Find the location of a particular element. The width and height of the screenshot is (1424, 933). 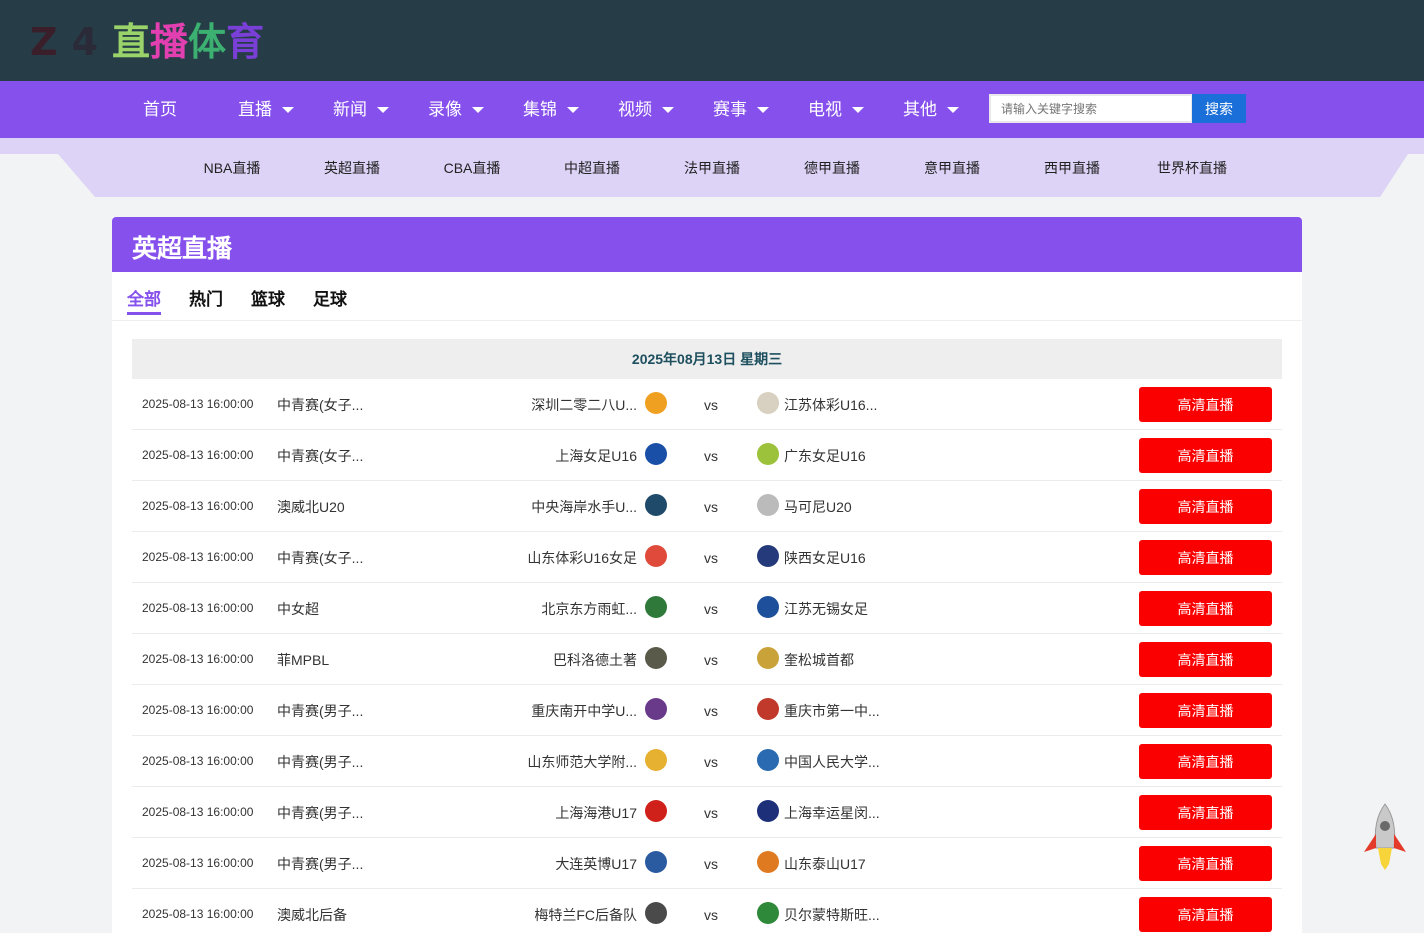

away-team-name: 奎松城首都 is located at coordinates (819, 660).